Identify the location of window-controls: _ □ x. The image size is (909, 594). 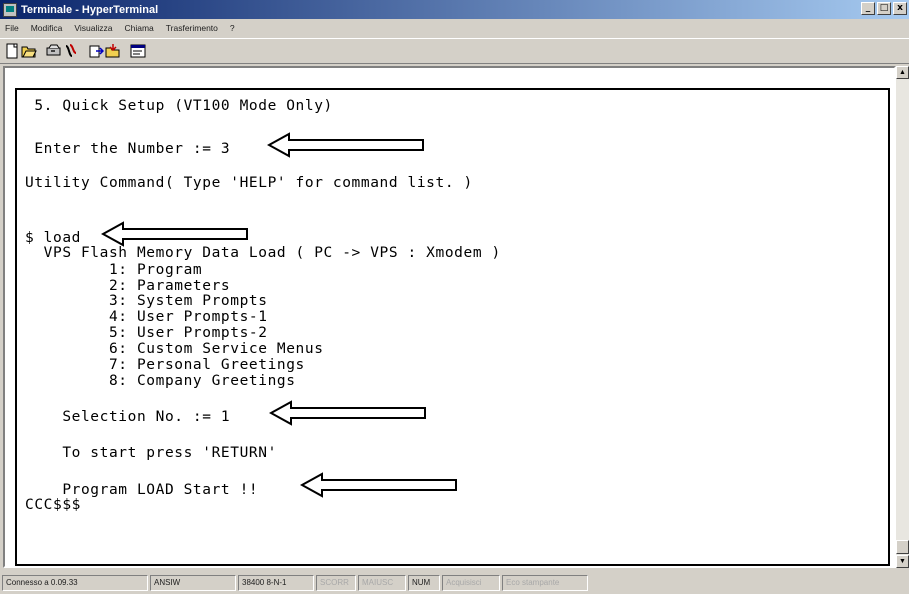
(884, 8).